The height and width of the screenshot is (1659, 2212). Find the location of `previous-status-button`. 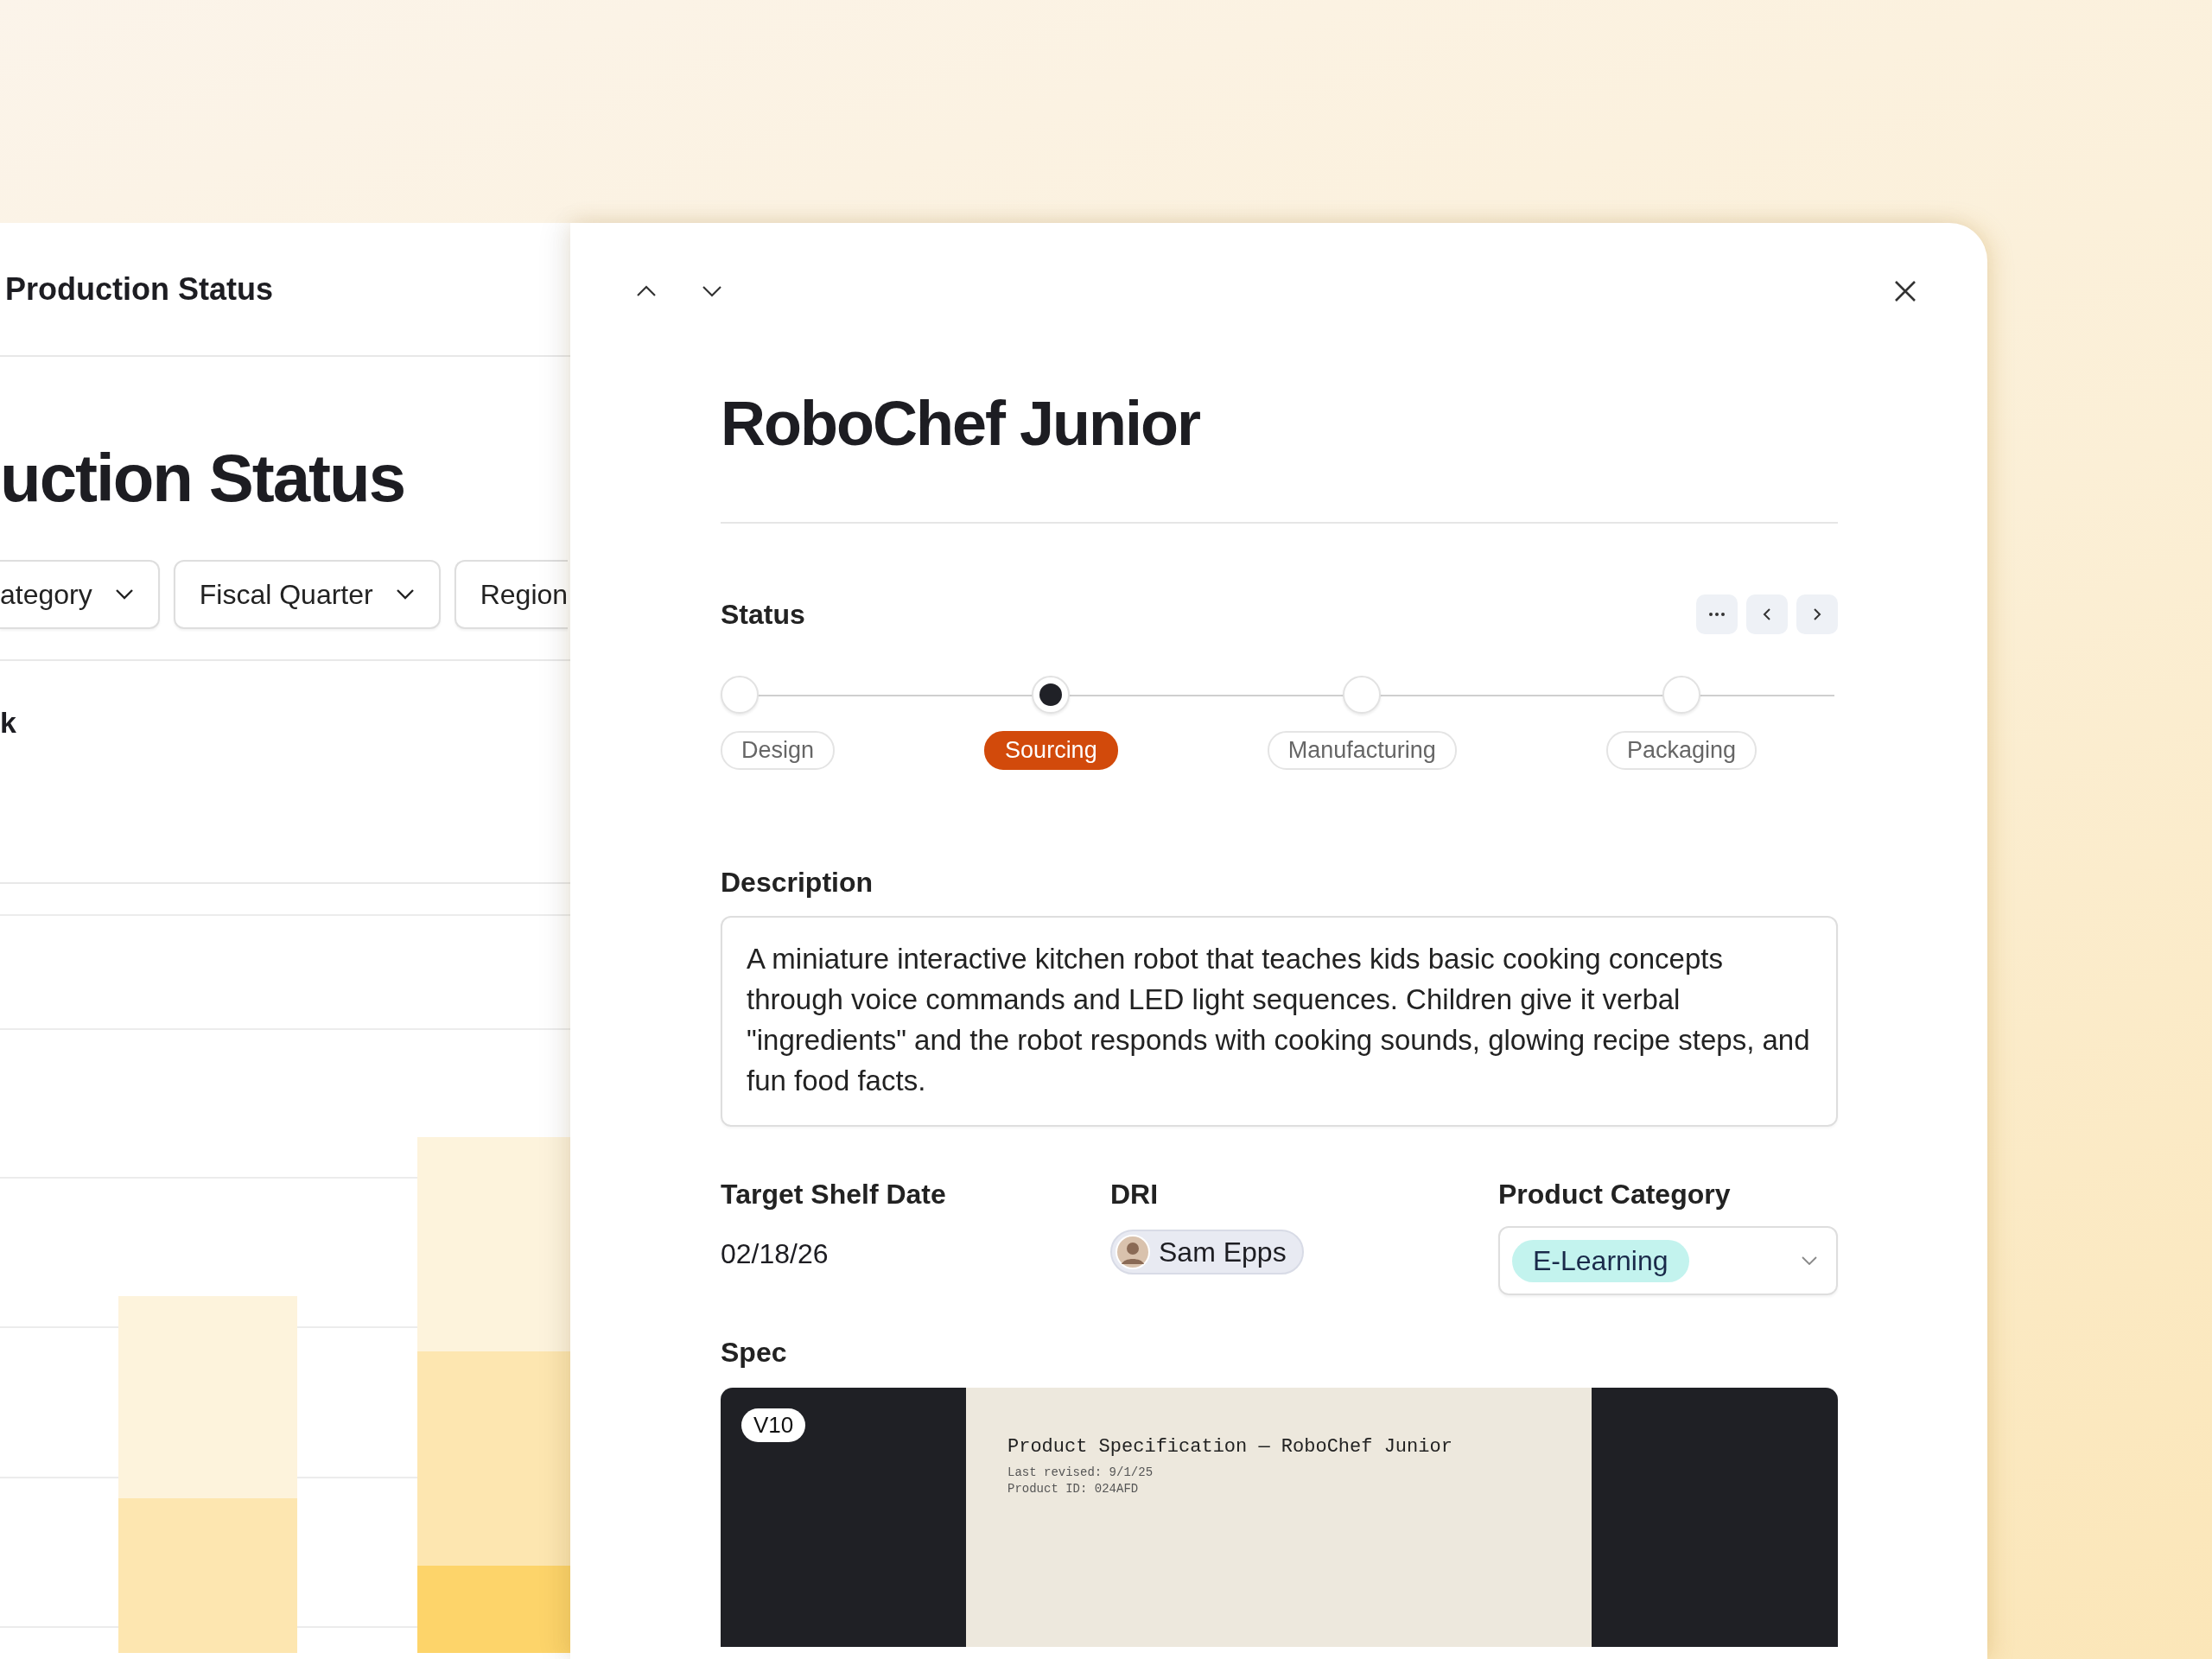

previous-status-button is located at coordinates (1767, 614).